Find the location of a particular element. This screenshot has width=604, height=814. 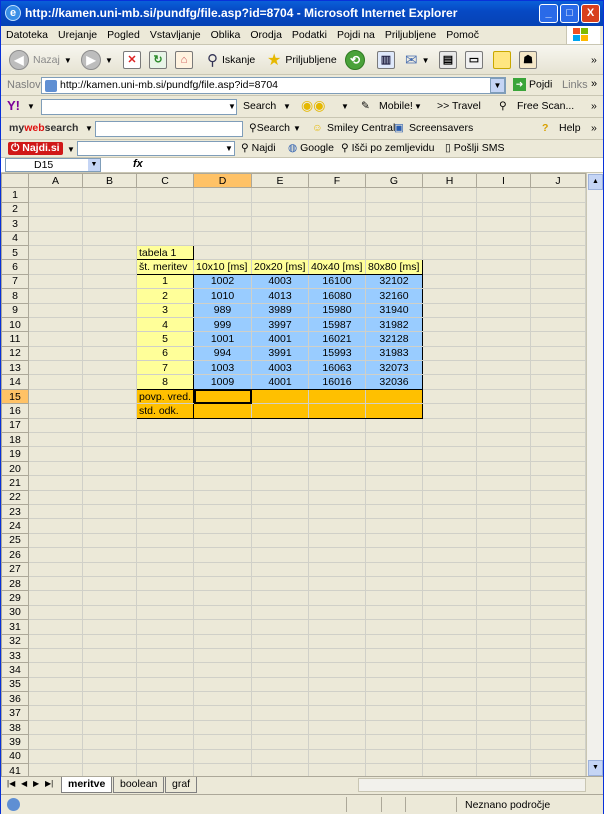

yahoo-y-icon: Y! is located at coordinates (13, 105).